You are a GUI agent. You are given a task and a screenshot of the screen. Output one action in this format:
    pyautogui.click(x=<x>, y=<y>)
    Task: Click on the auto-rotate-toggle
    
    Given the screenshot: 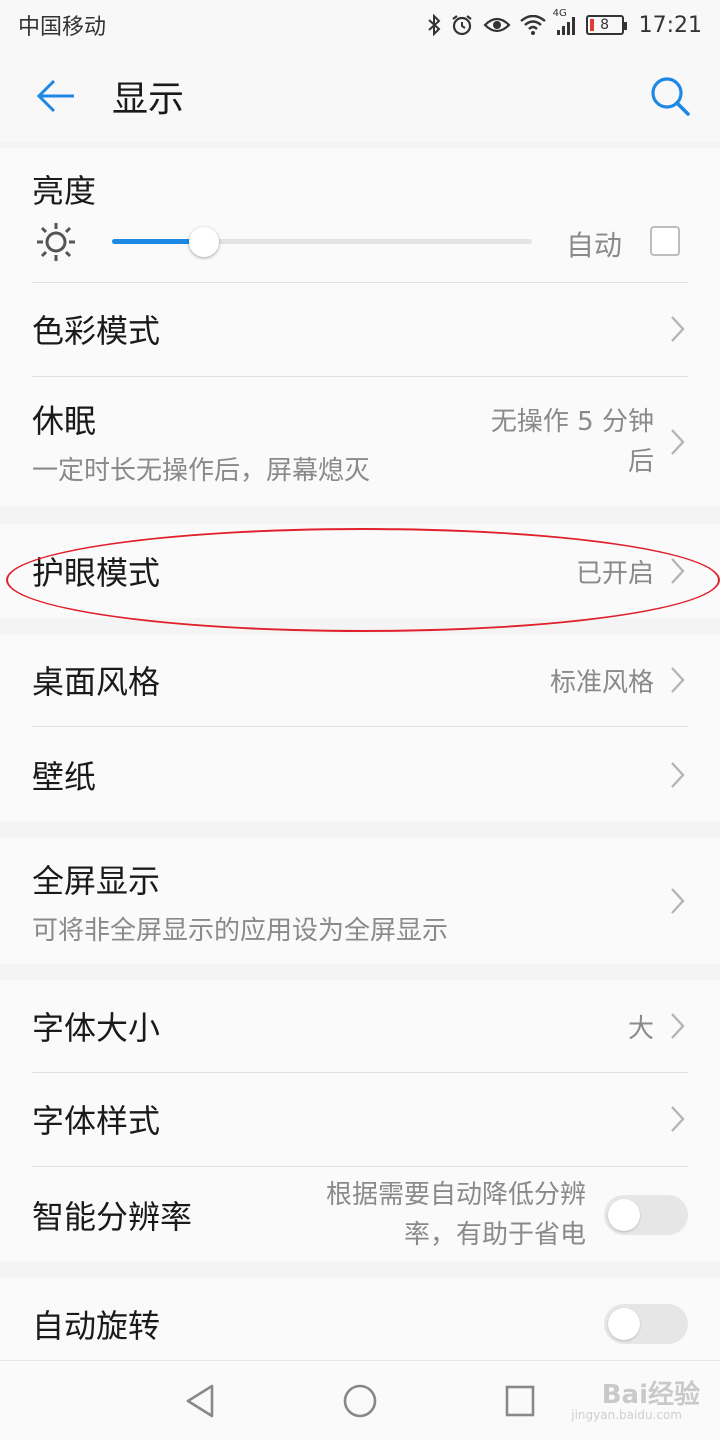 What is the action you would take?
    pyautogui.click(x=646, y=1324)
    